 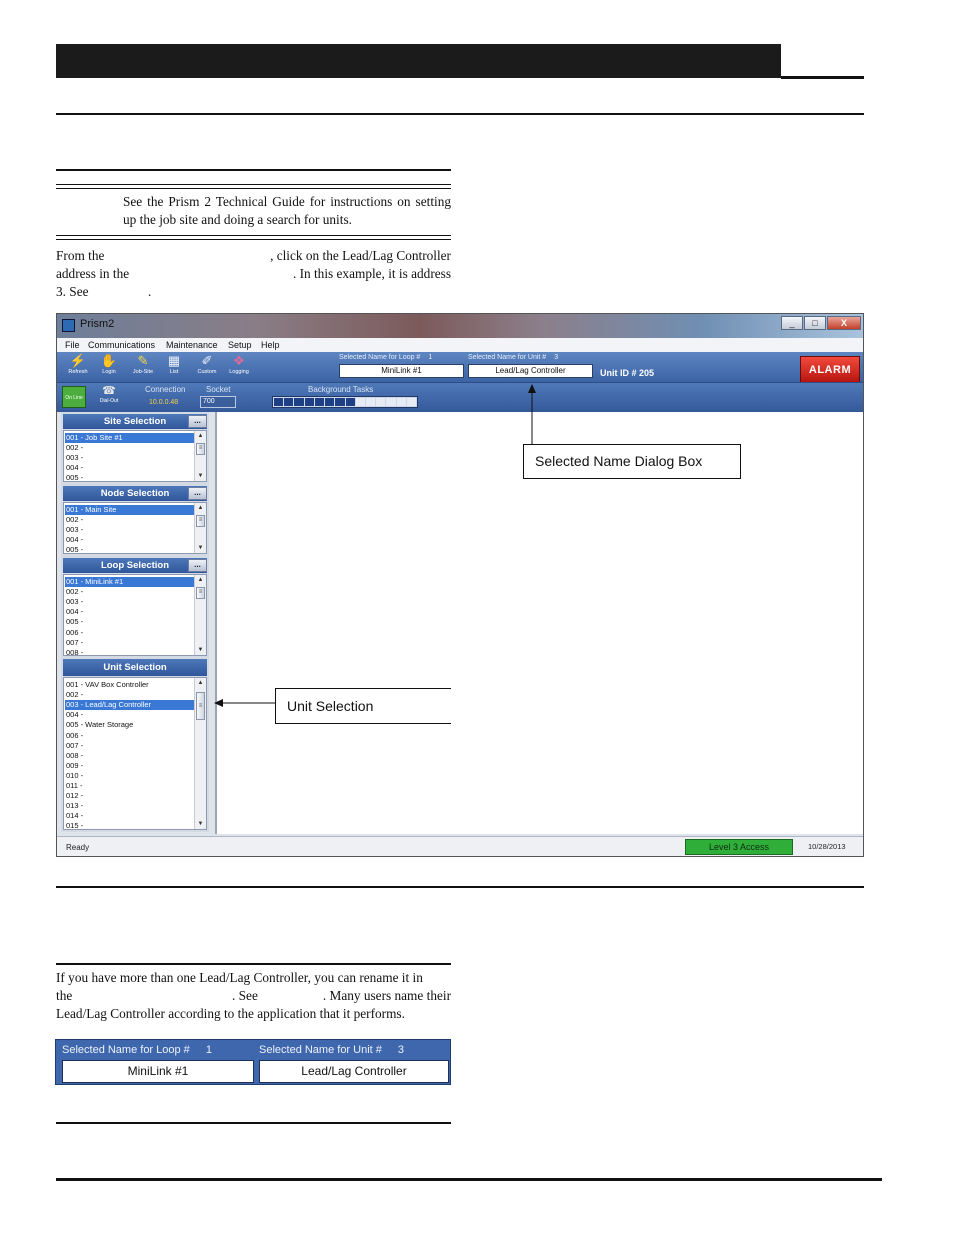 I want to click on arrow-head-unit-selection, so click(x=218, y=703).